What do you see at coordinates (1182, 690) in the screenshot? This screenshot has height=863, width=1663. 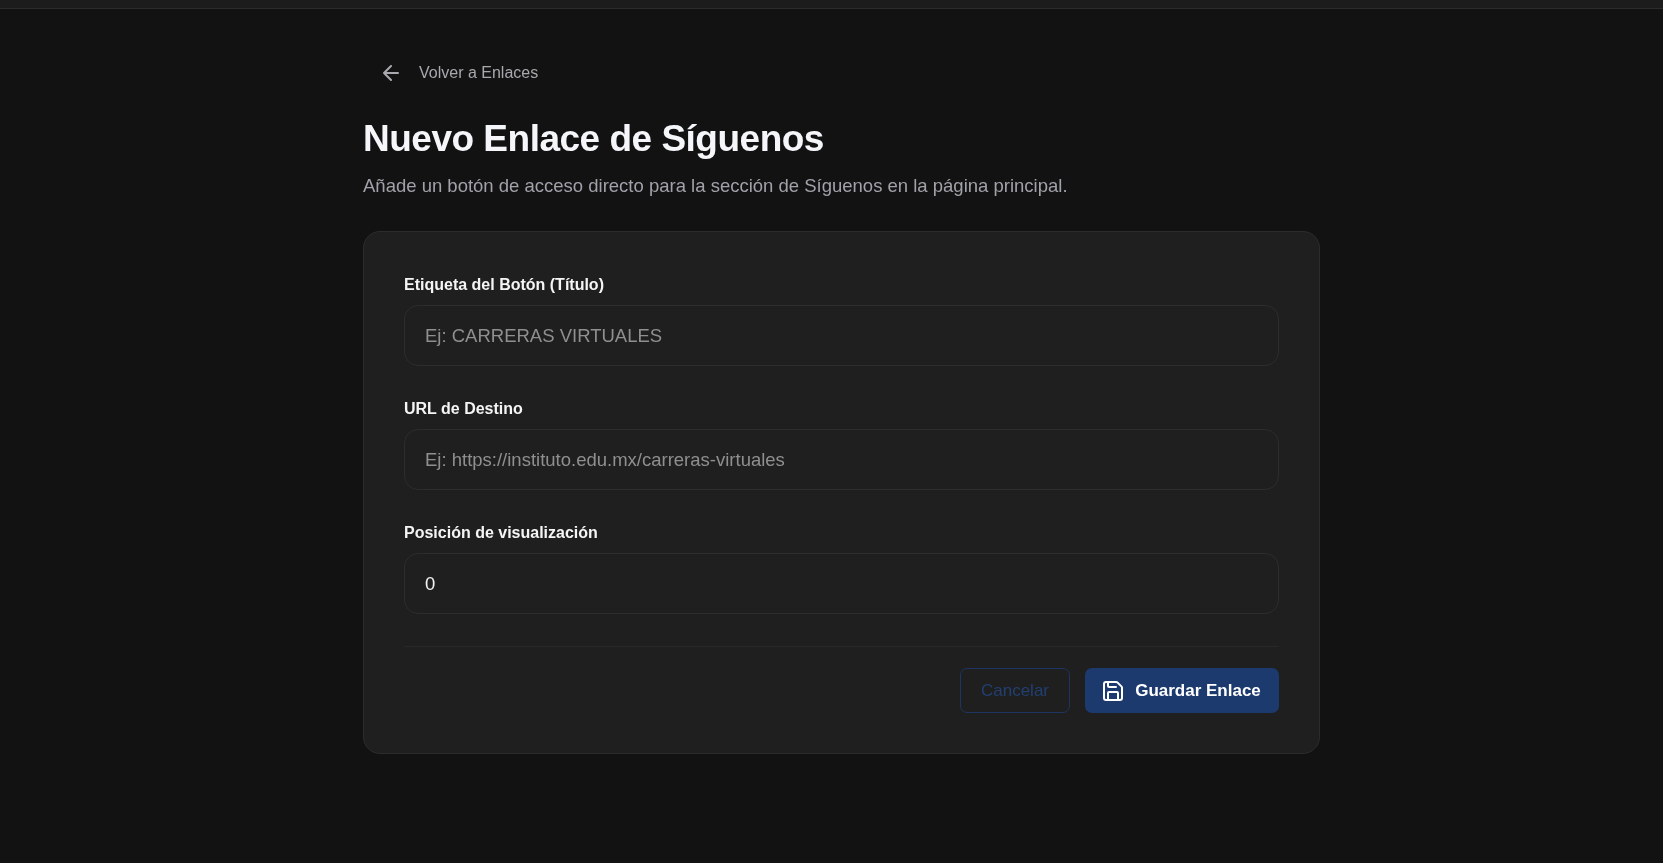 I see `save-button: Guardar Enlace` at bounding box center [1182, 690].